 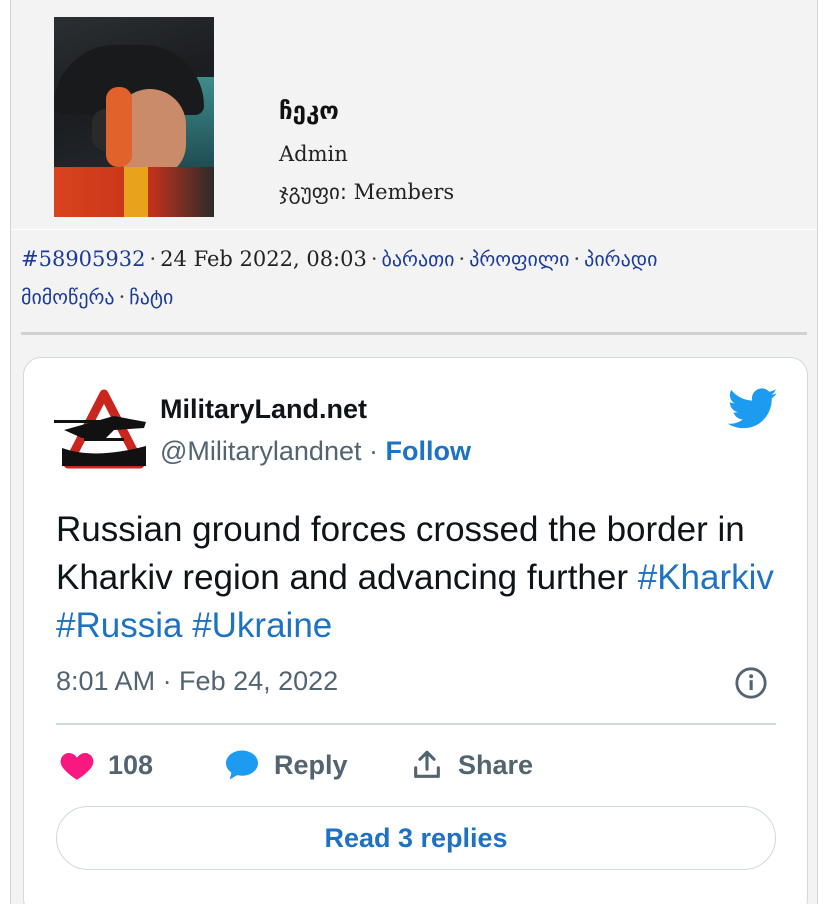 What do you see at coordinates (418, 259) in the screenshot?
I see `card-link: ბარათი` at bounding box center [418, 259].